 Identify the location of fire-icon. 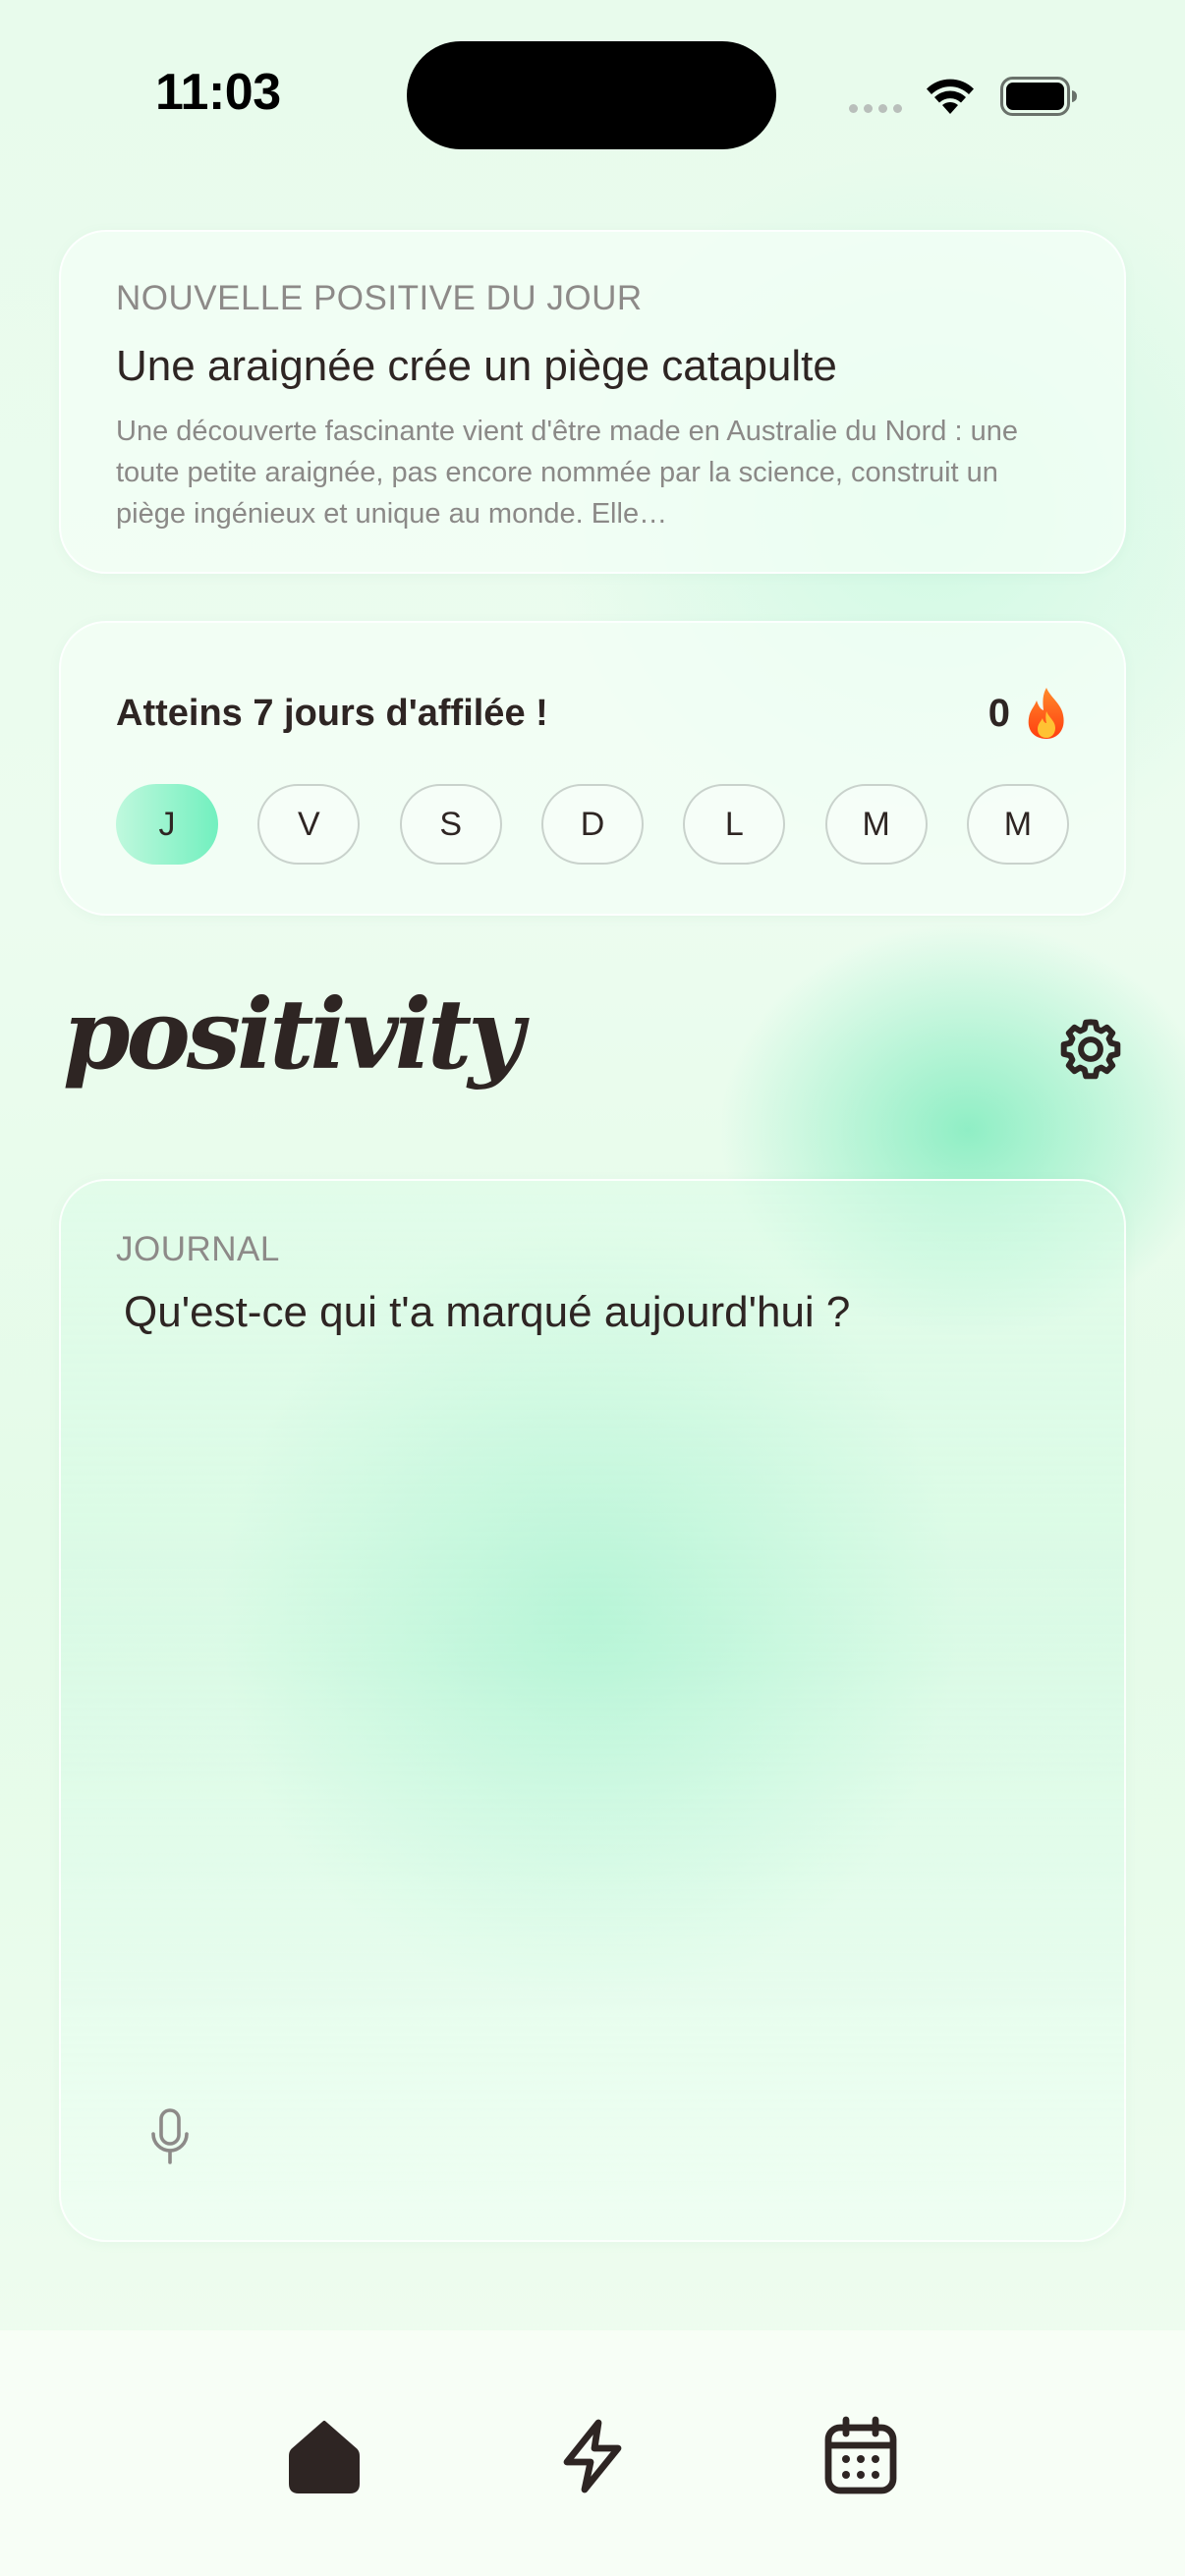
(1046, 713).